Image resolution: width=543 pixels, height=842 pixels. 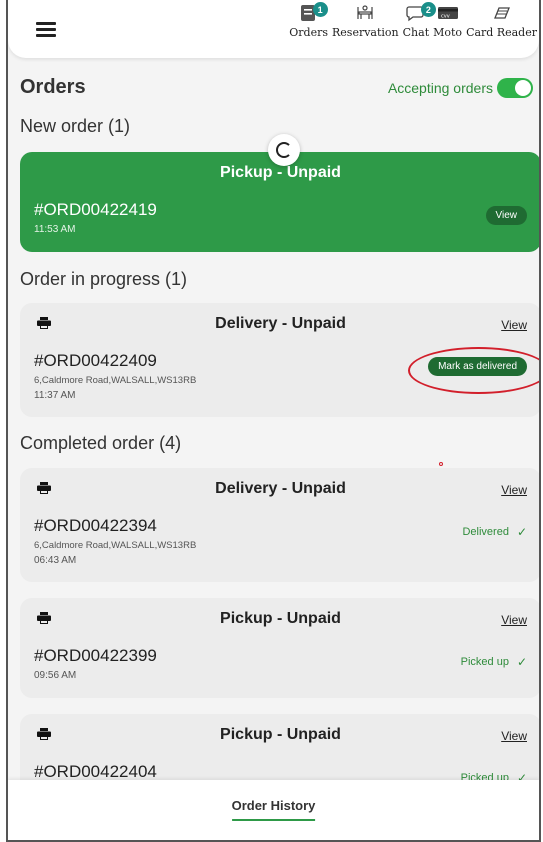 What do you see at coordinates (416, 32) in the screenshot?
I see `nav-label-chat: Chat` at bounding box center [416, 32].